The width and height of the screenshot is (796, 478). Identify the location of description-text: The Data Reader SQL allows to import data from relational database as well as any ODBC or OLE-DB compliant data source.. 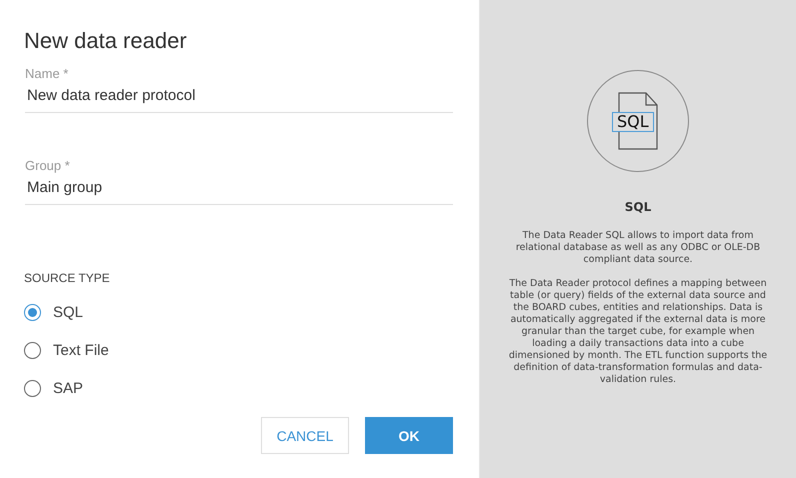
(638, 248).